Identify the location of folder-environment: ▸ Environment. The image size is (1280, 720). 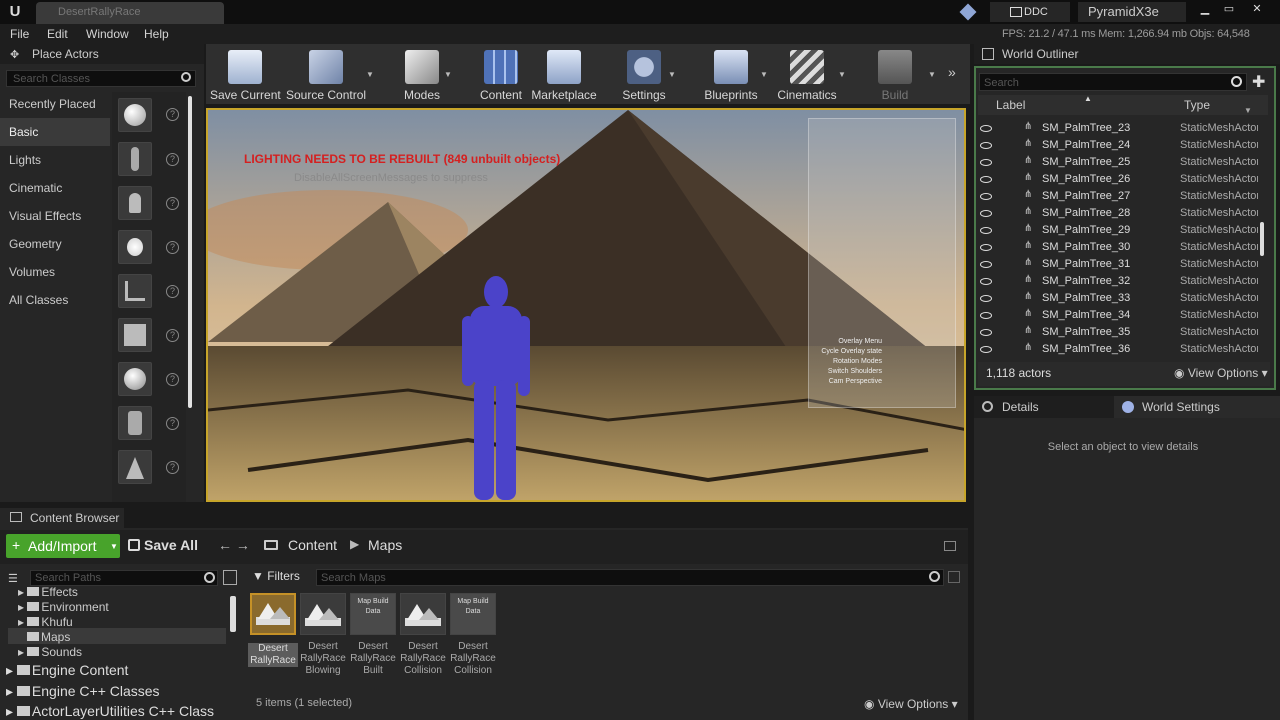
(63, 607).